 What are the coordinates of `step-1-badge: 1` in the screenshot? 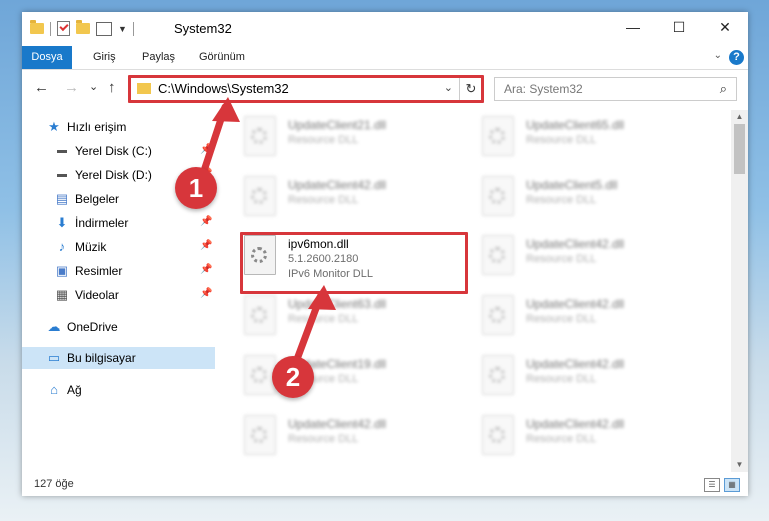 It's located at (196, 188).